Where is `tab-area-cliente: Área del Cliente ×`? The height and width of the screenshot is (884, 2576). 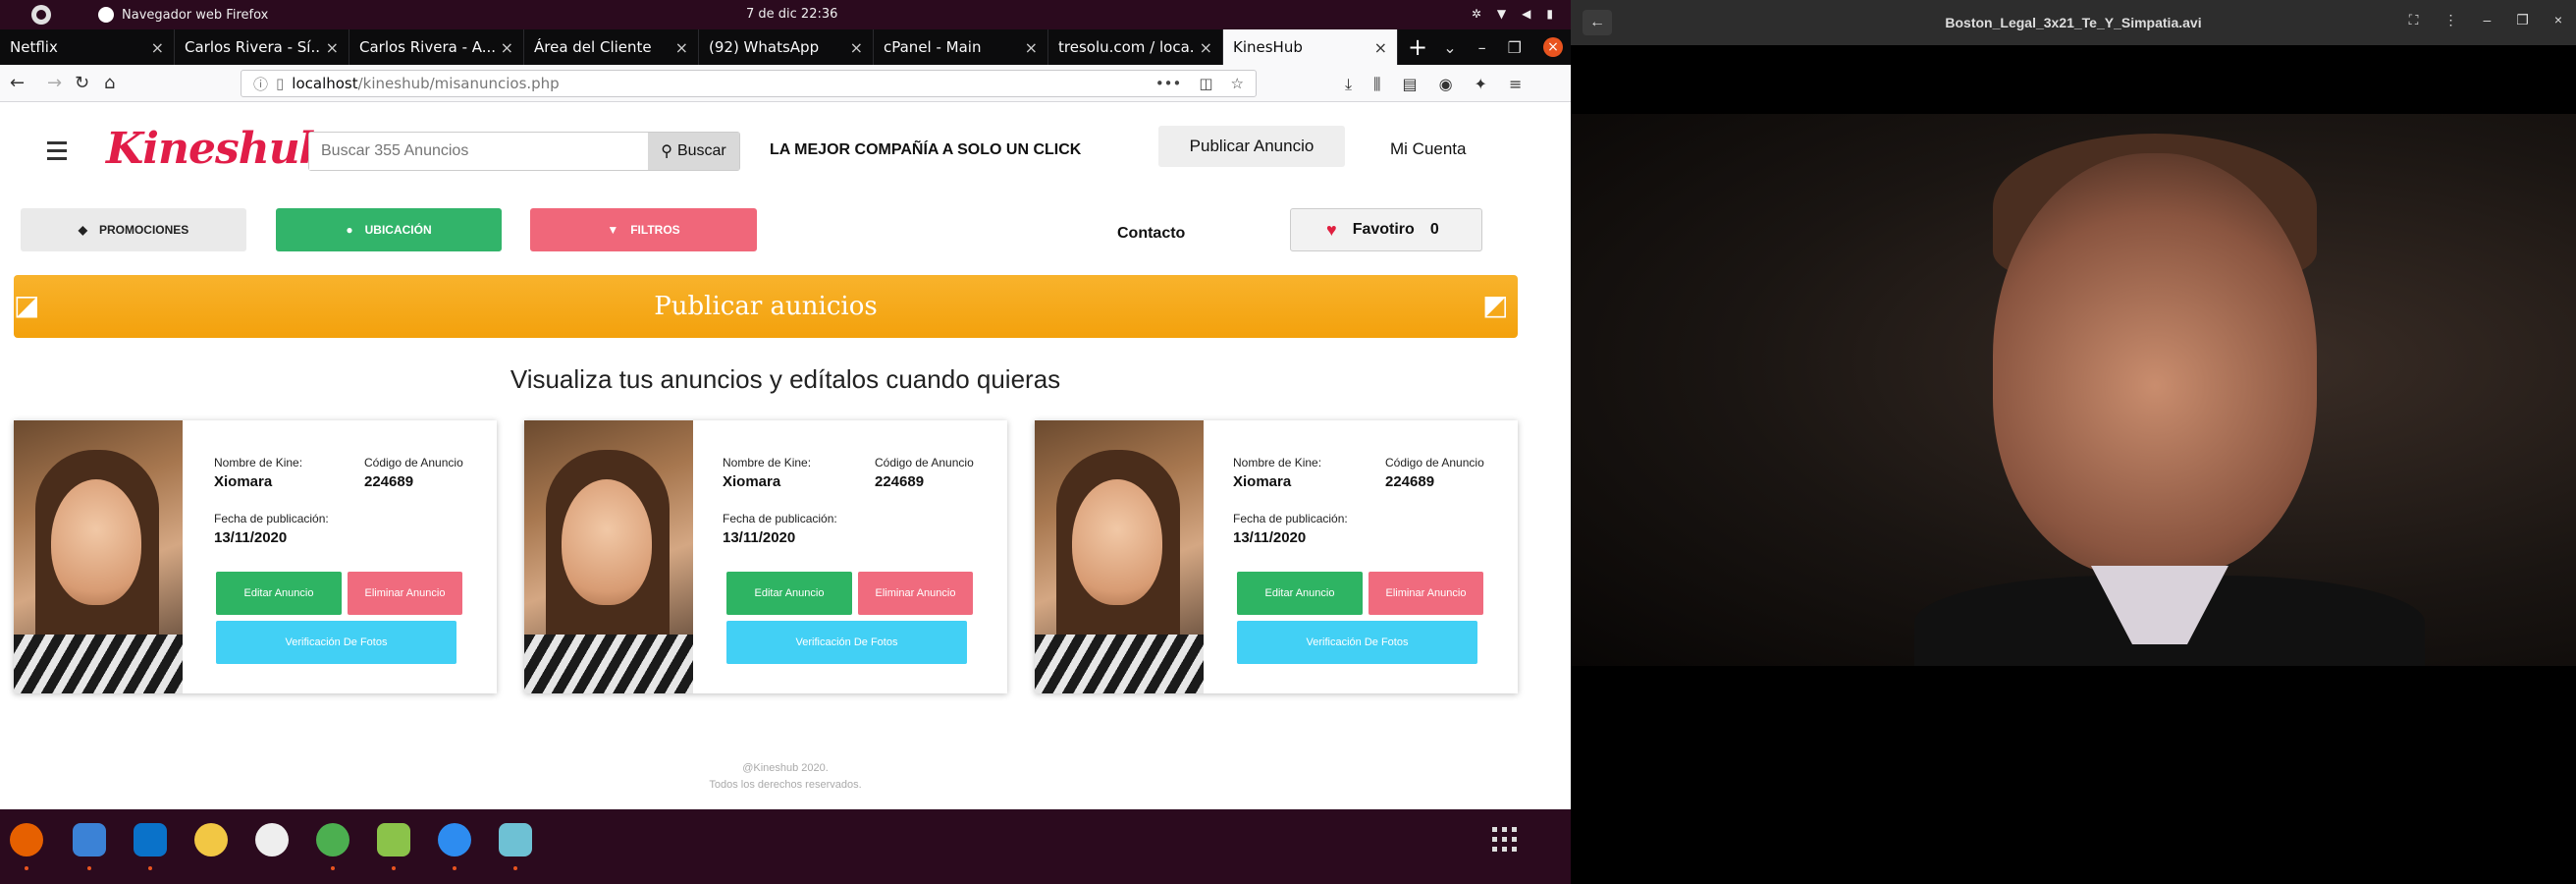
tab-area-cliente: Área del Cliente × is located at coordinates (611, 47).